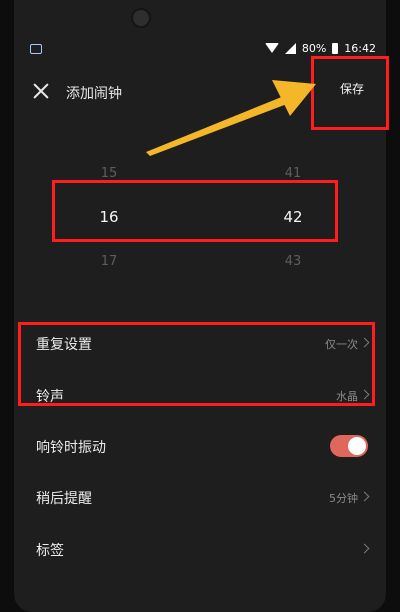  Describe the element at coordinates (357, 446) in the screenshot. I see `toggle-knob` at that location.